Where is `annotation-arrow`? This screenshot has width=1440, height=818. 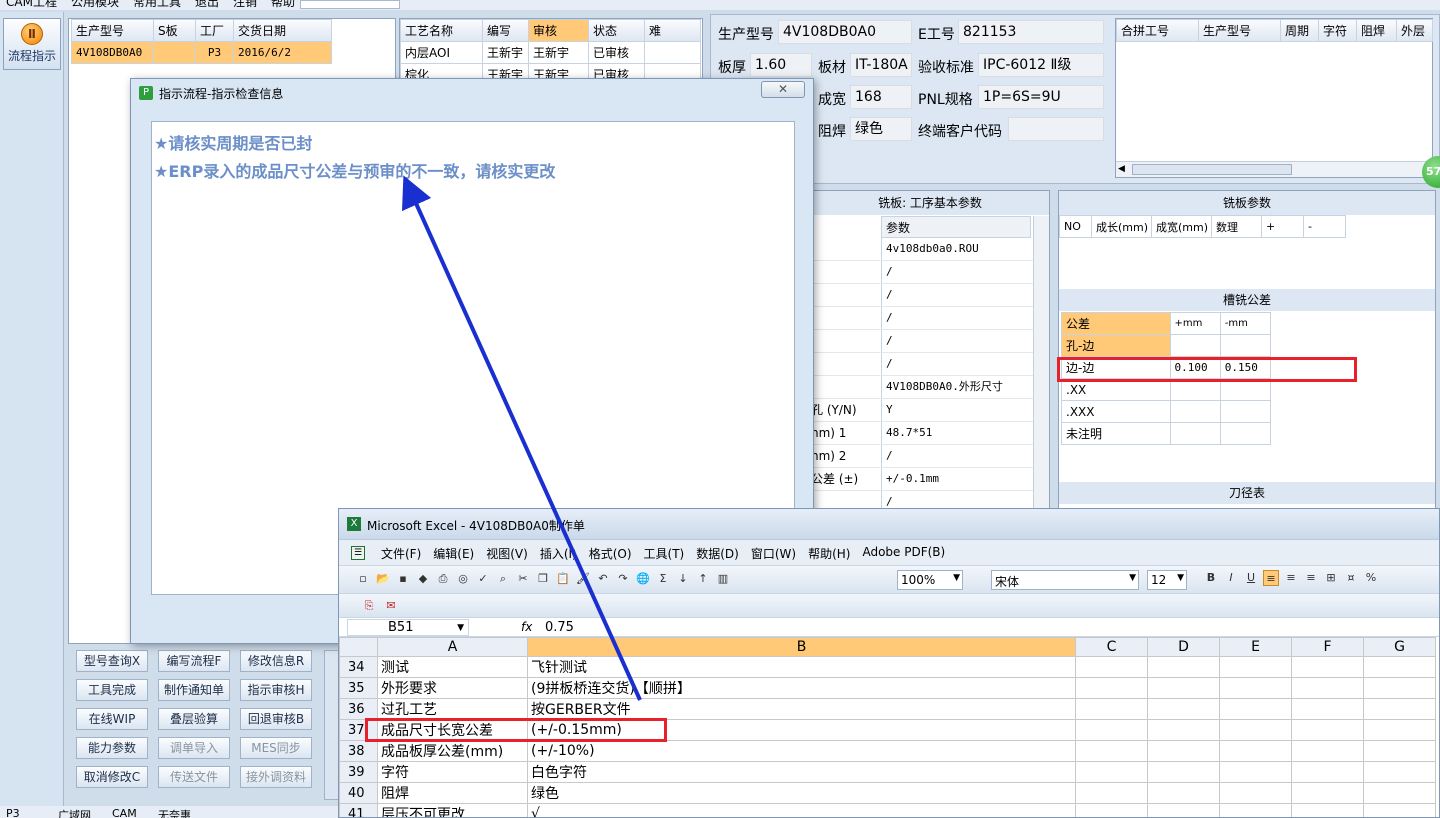
annotation-arrow is located at coordinates (521, 438).